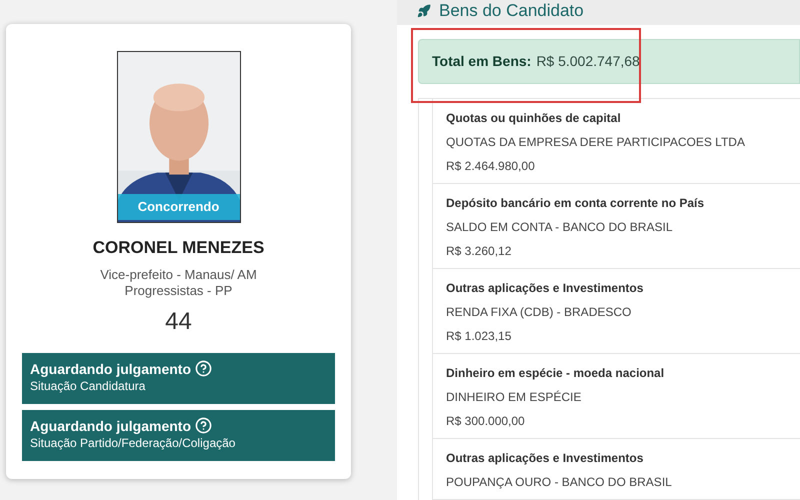 The image size is (800, 500). I want to click on asset-type: Quotas ou quinhões de capital, so click(534, 118).